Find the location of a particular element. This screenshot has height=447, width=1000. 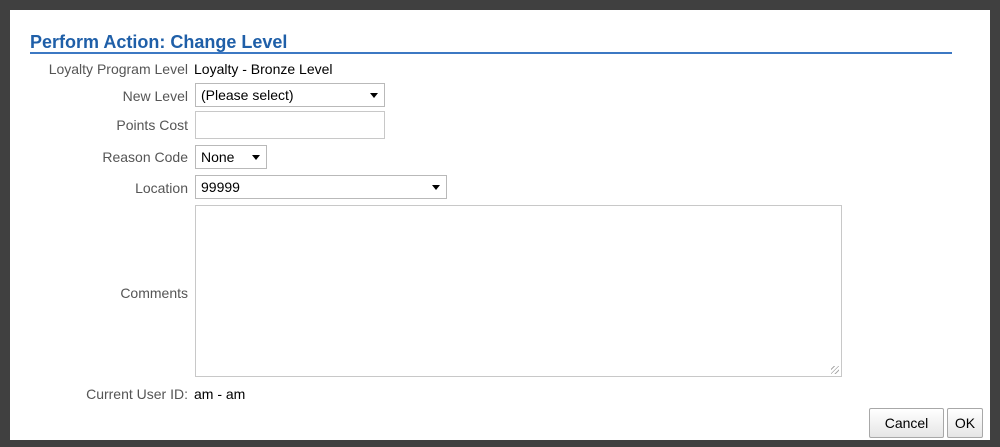

title-divider is located at coordinates (491, 53).